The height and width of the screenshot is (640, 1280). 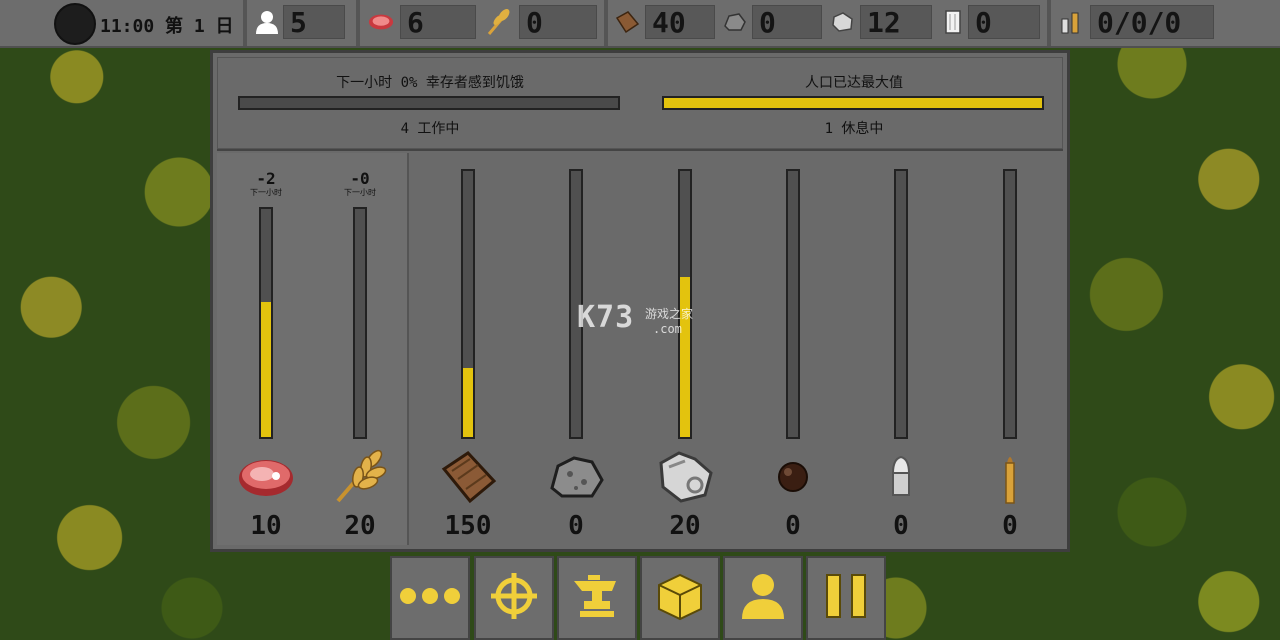 I want to click on meat-count: 6, so click(x=438, y=22).